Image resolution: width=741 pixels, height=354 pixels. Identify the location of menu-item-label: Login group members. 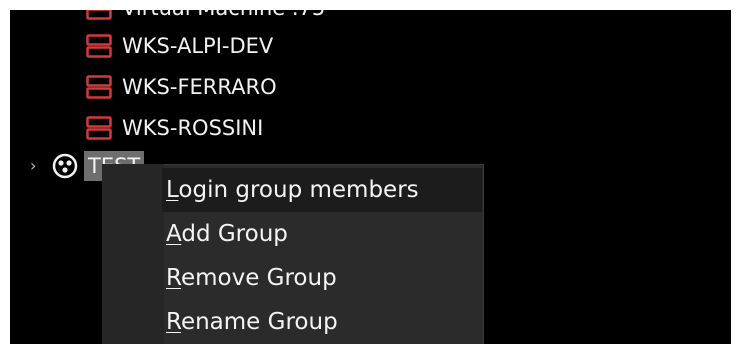
(290, 190).